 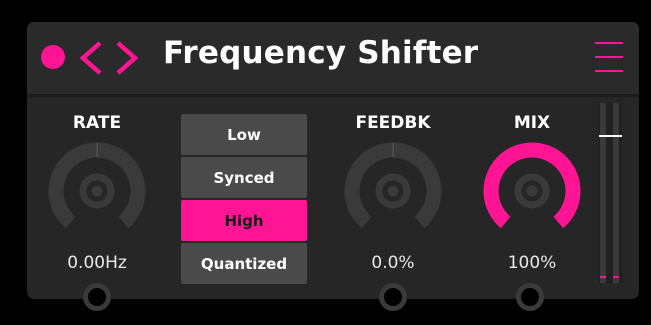 I want to click on mode-selector: Low Synced High Quantized, so click(x=244, y=198).